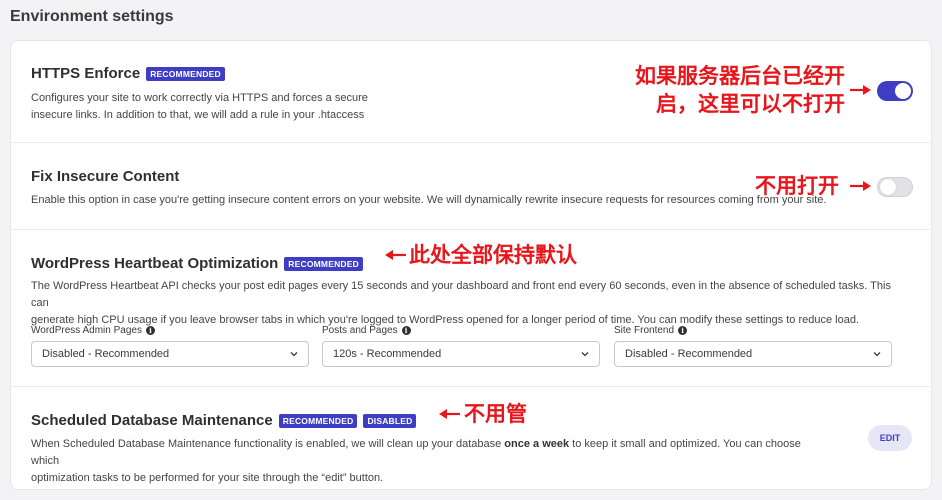  What do you see at coordinates (730, 90) in the screenshot?
I see `annotation-https: 如果服务器后台已经开 启，这里可以不打开` at bounding box center [730, 90].